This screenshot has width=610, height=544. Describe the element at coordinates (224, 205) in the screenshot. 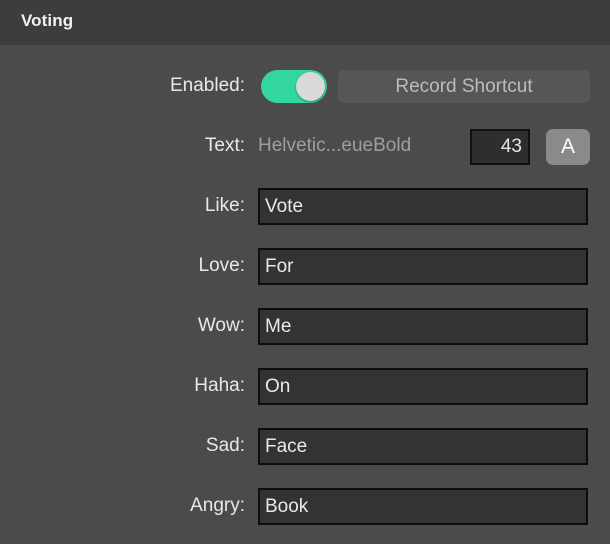

I see `like-label: Like:` at that location.